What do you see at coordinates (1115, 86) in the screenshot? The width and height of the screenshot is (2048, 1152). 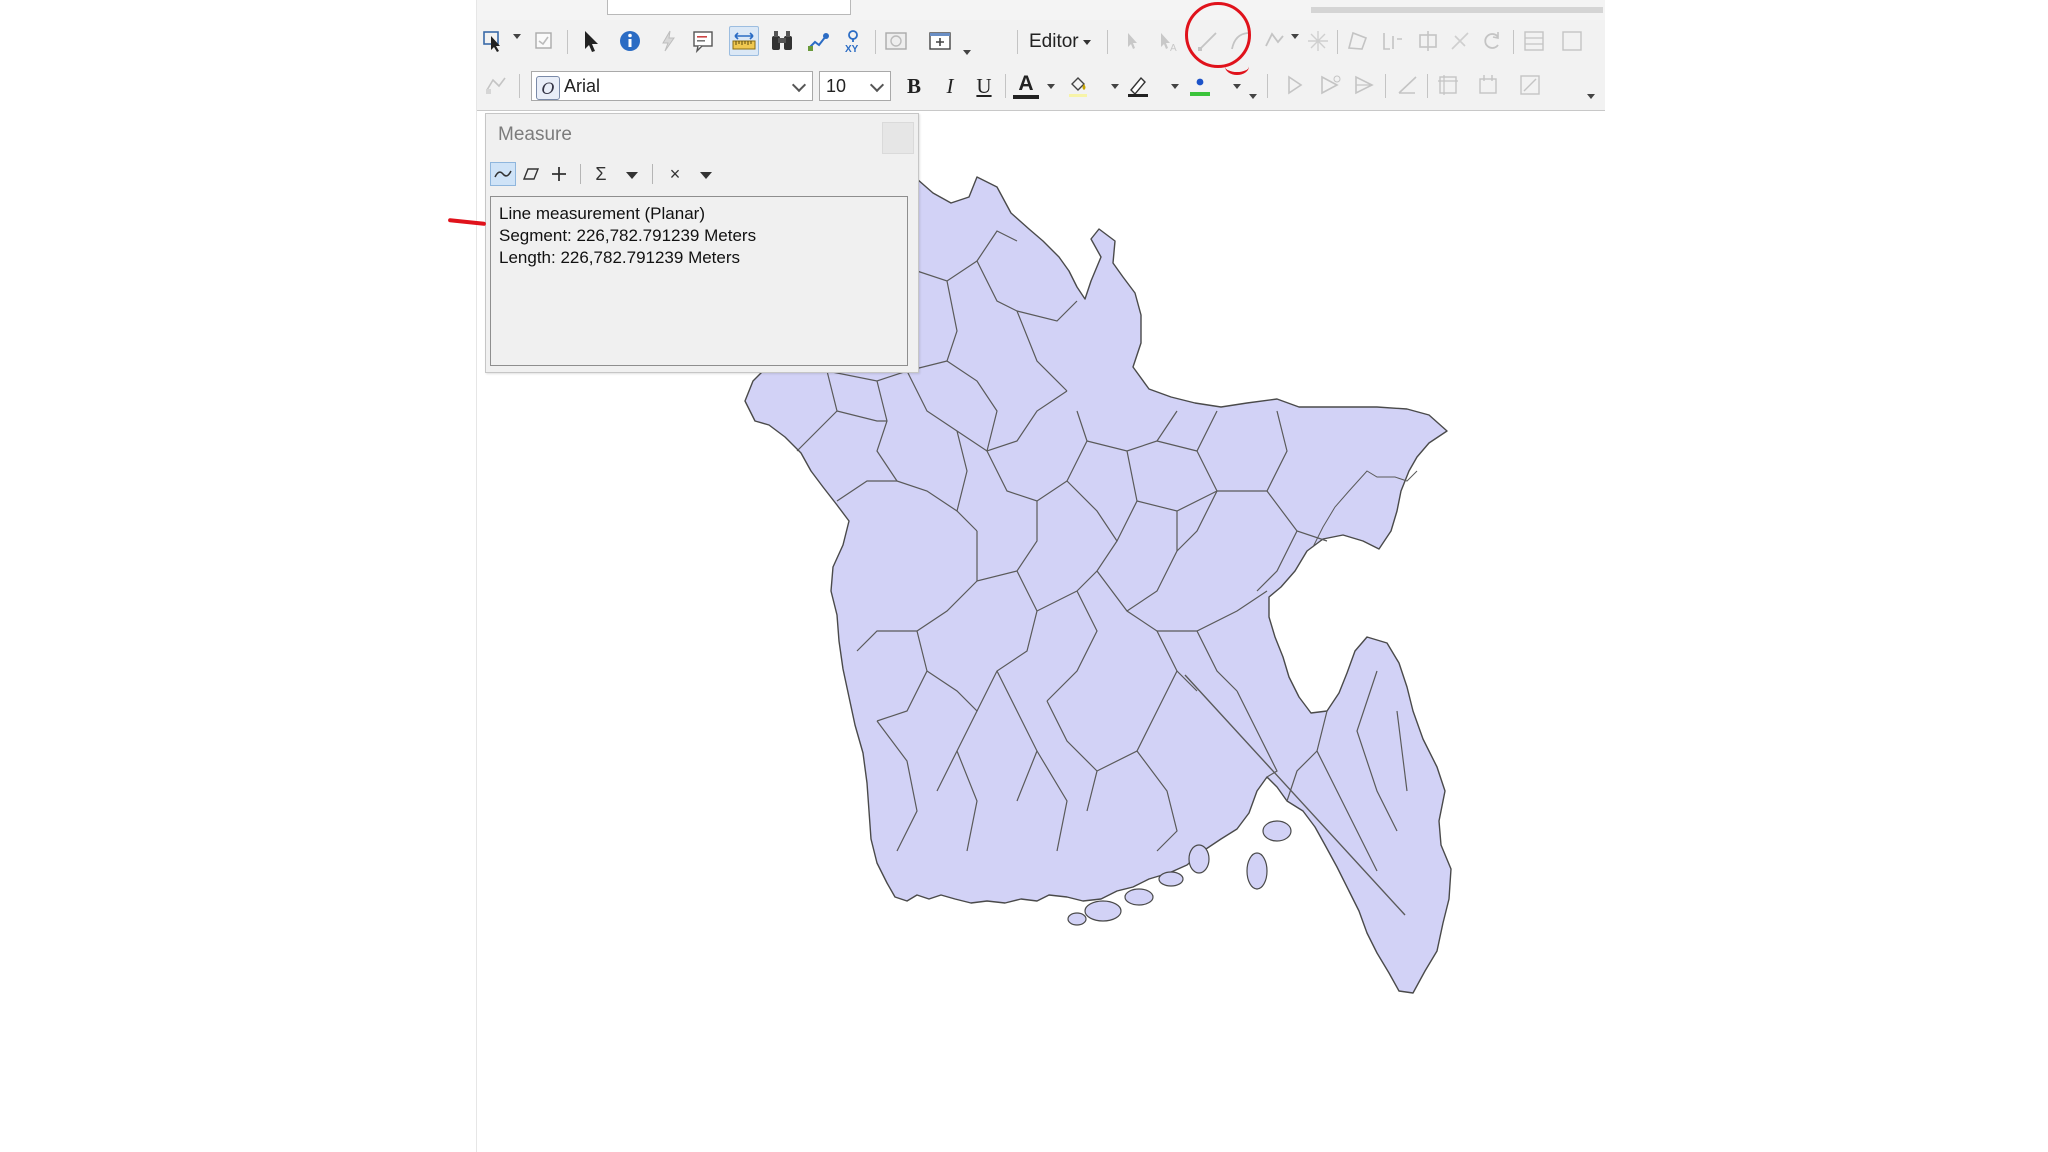 I see `fill-color-dropdown` at bounding box center [1115, 86].